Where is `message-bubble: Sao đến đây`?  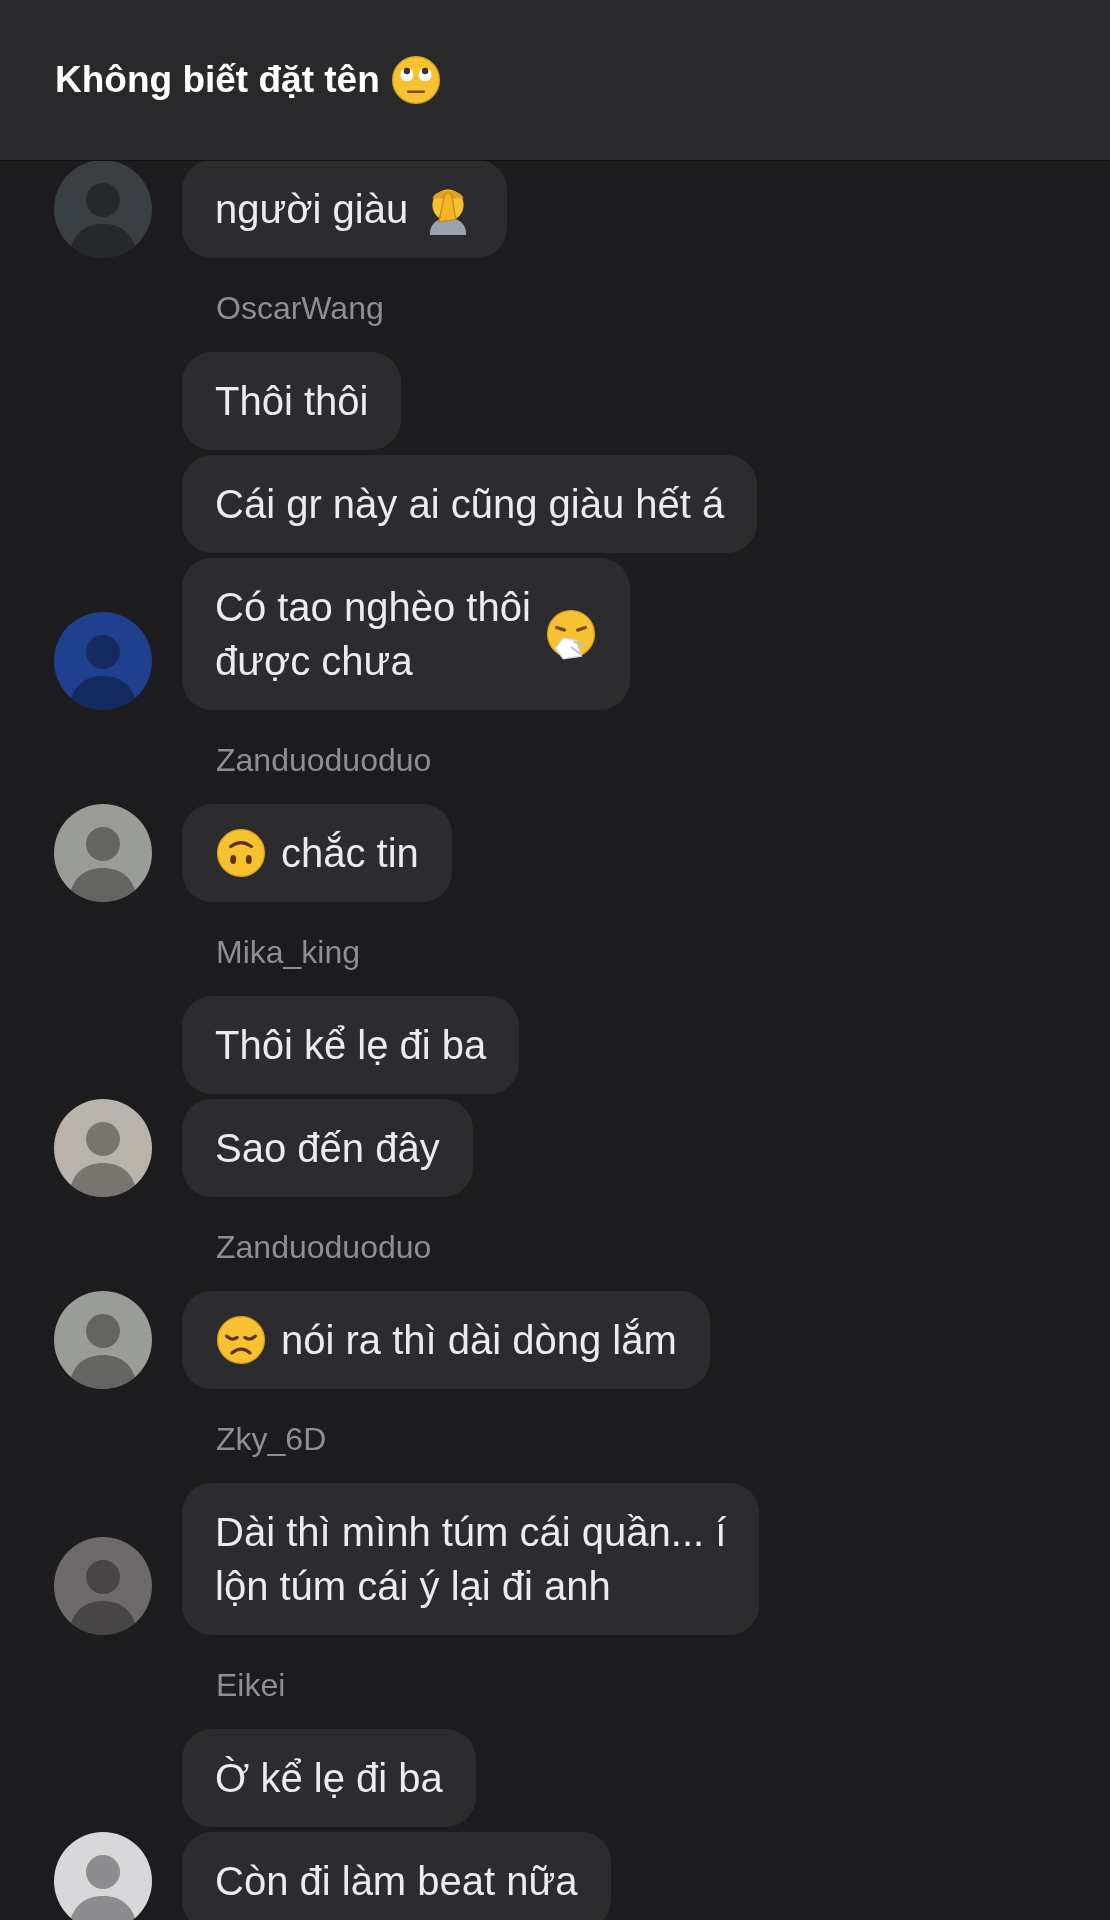
message-bubble: Sao đến đây is located at coordinates (327, 1148).